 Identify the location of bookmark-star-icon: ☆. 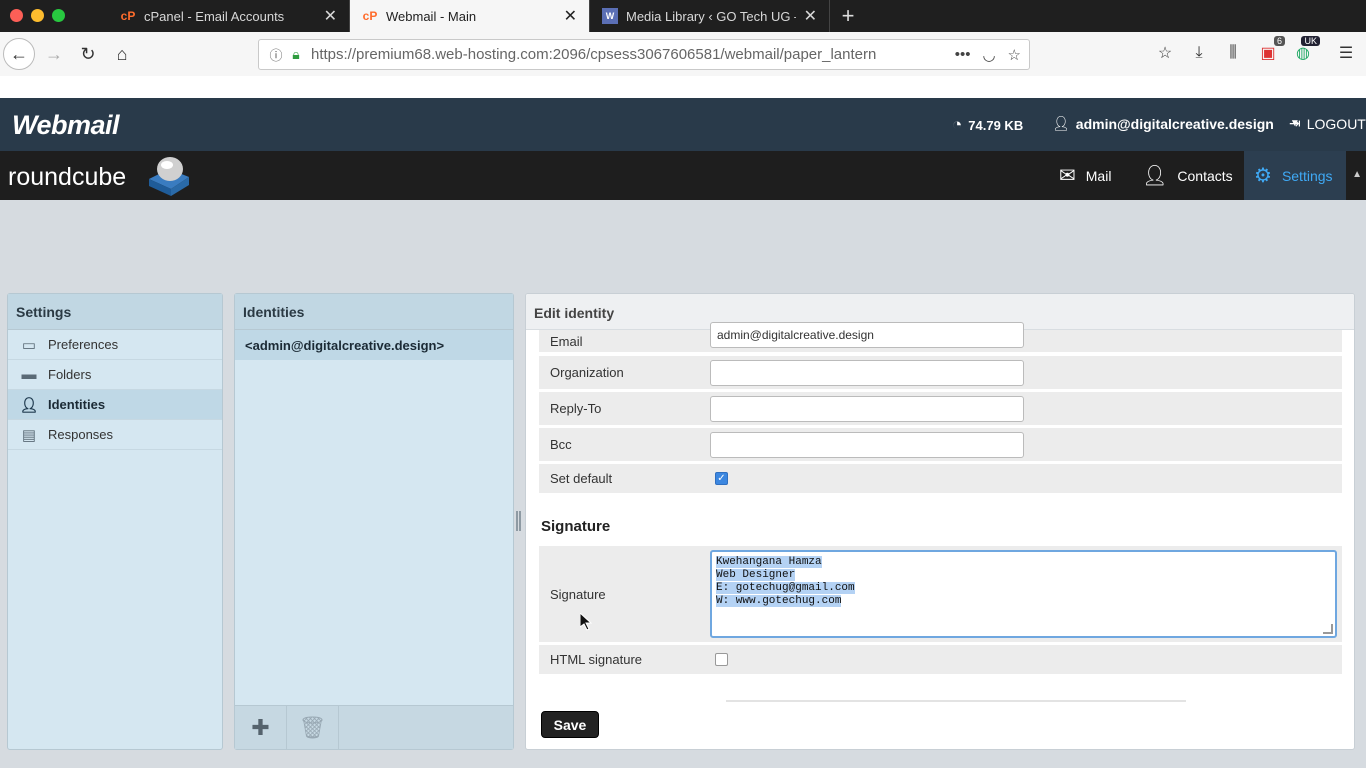
(1014, 55).